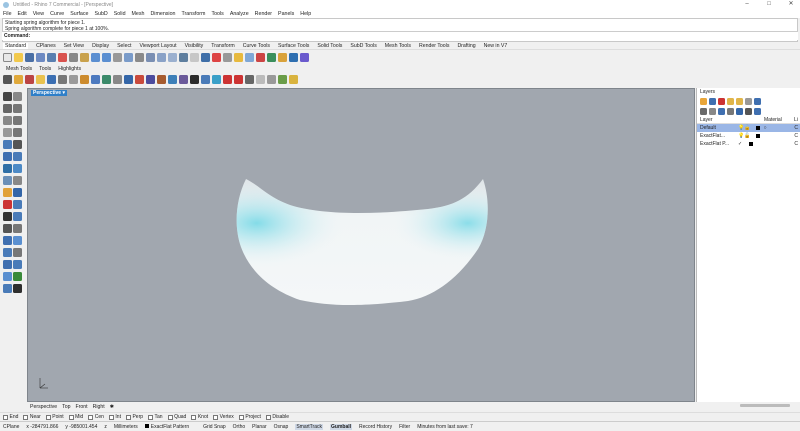 The height and width of the screenshot is (431, 800). What do you see at coordinates (194, 57) in the screenshot?
I see `cplane-icon` at bounding box center [194, 57].